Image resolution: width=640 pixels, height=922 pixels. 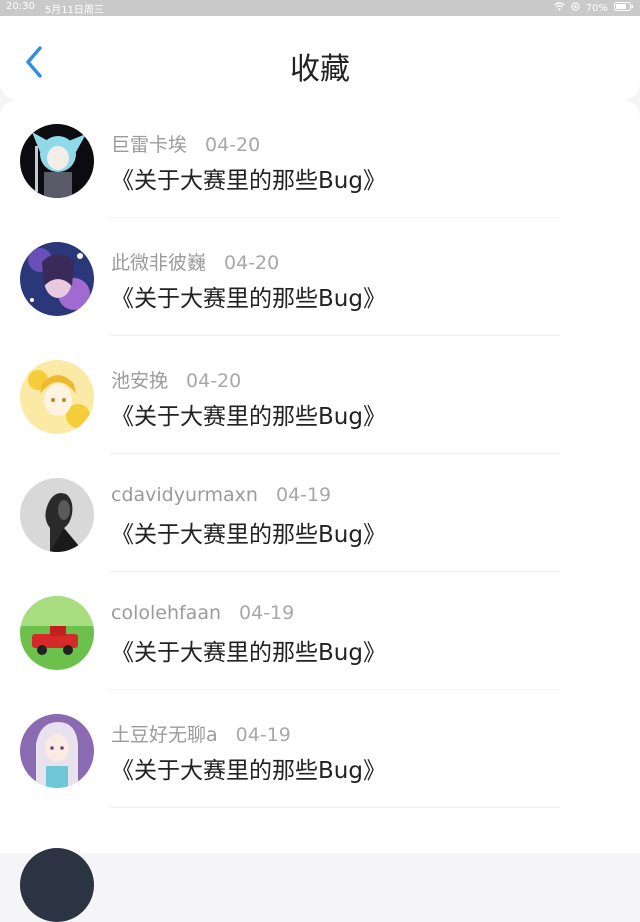 What do you see at coordinates (74, 10) in the screenshot?
I see `status-date: 5月11日周三` at bounding box center [74, 10].